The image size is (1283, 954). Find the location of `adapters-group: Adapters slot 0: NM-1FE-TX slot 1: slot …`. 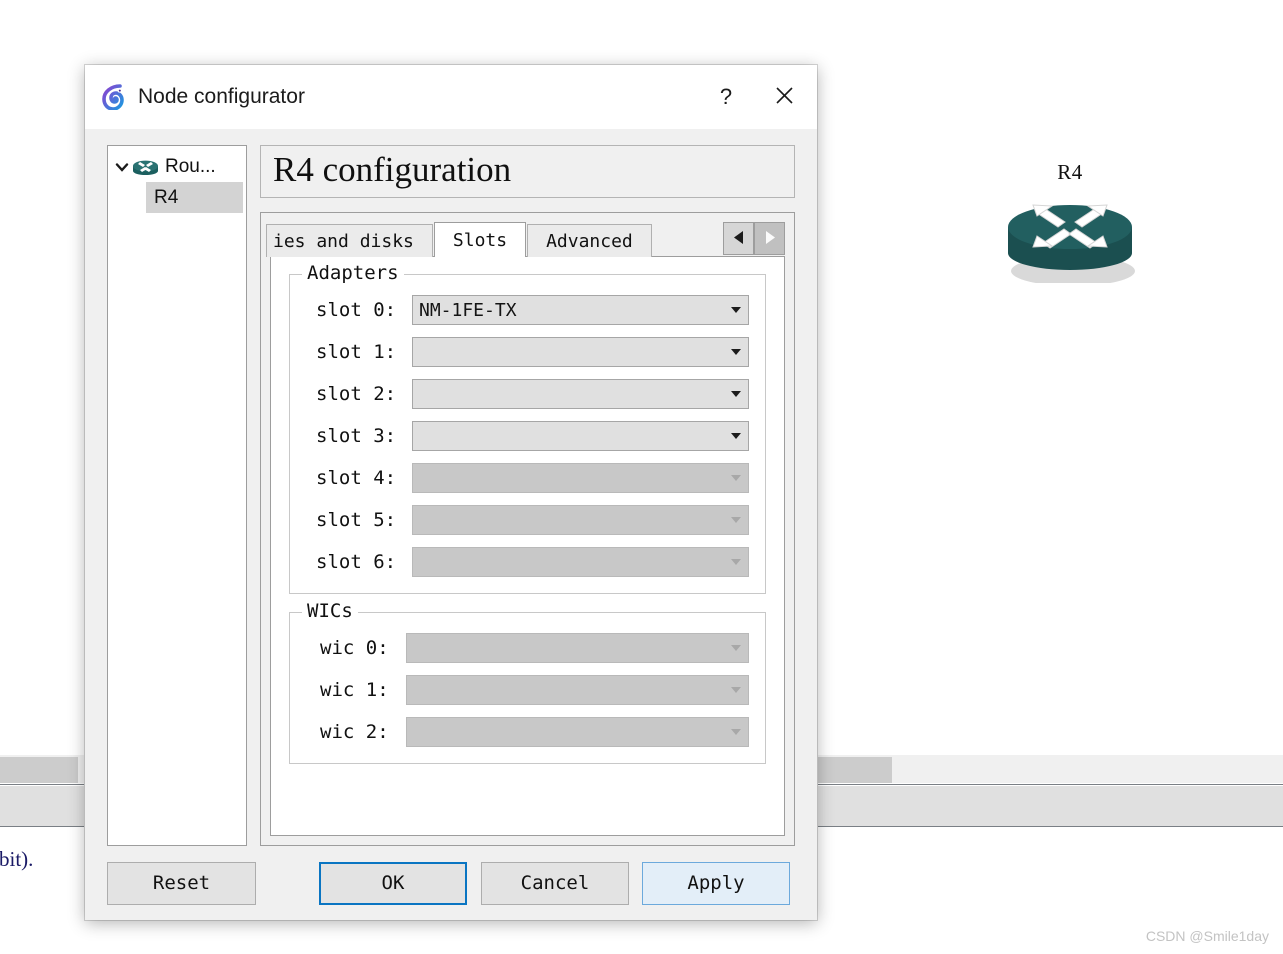

adapters-group: Adapters slot 0: NM-1FE-TX slot 1: slot … is located at coordinates (527, 428).